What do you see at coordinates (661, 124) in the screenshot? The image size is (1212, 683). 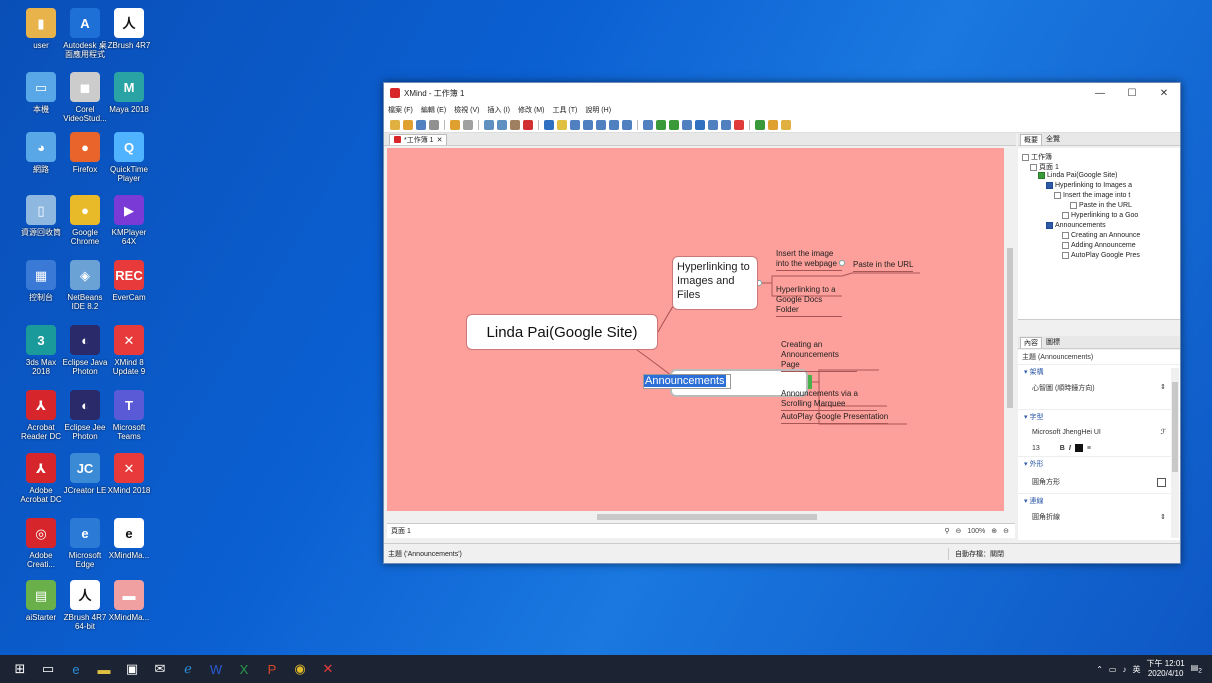 I see `image-icon` at bounding box center [661, 124].